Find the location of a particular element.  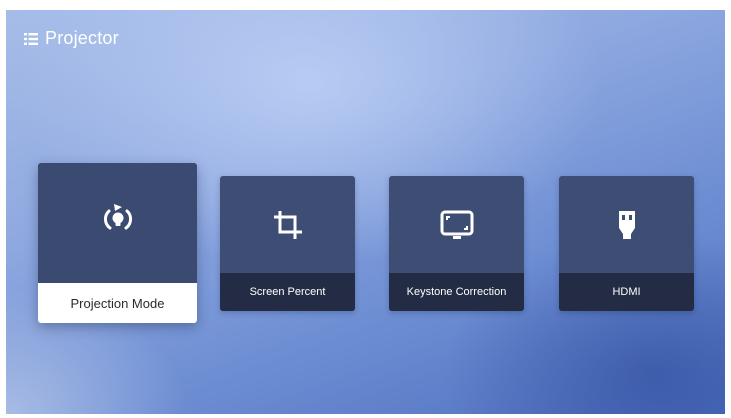

header: Projector is located at coordinates (71, 38).